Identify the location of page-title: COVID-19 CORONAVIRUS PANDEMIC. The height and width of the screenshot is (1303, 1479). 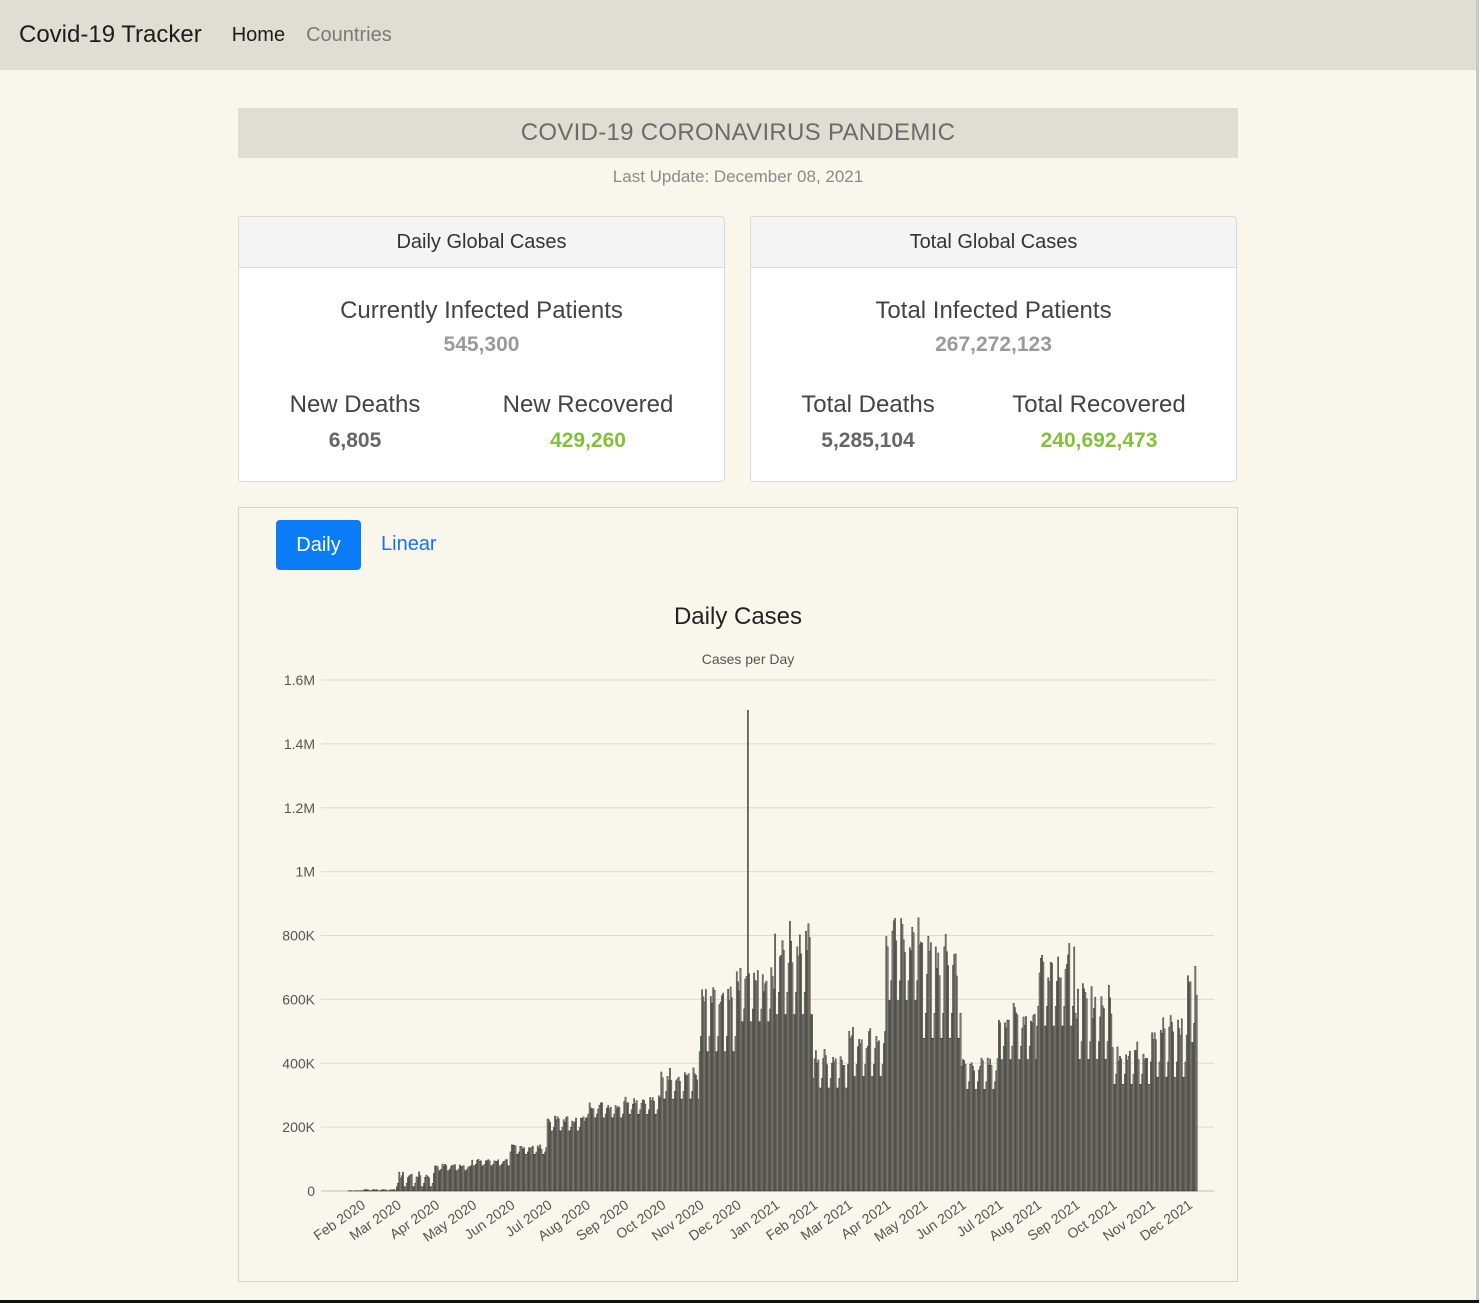
(738, 133).